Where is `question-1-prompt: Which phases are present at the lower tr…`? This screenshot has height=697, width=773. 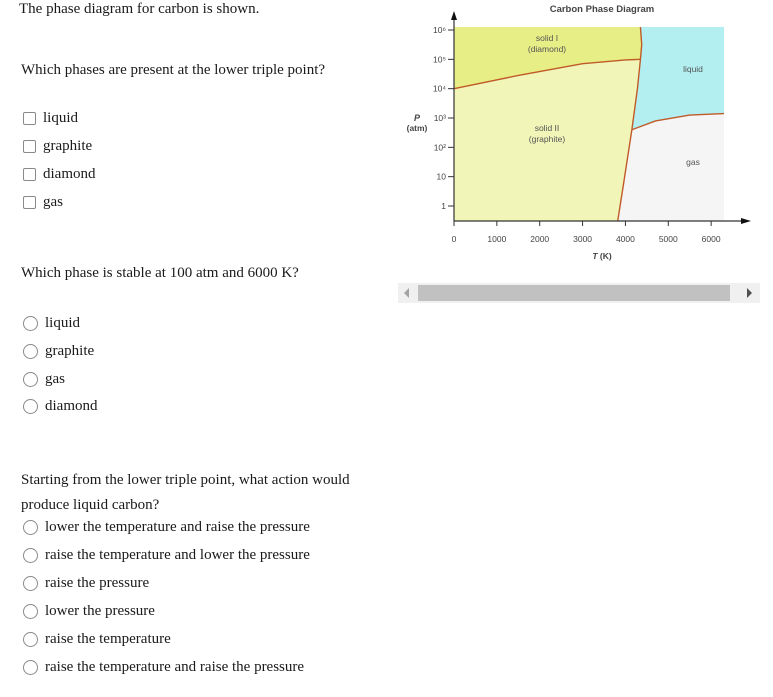
question-1-prompt: Which phases are present at the lower tr… is located at coordinates (173, 70).